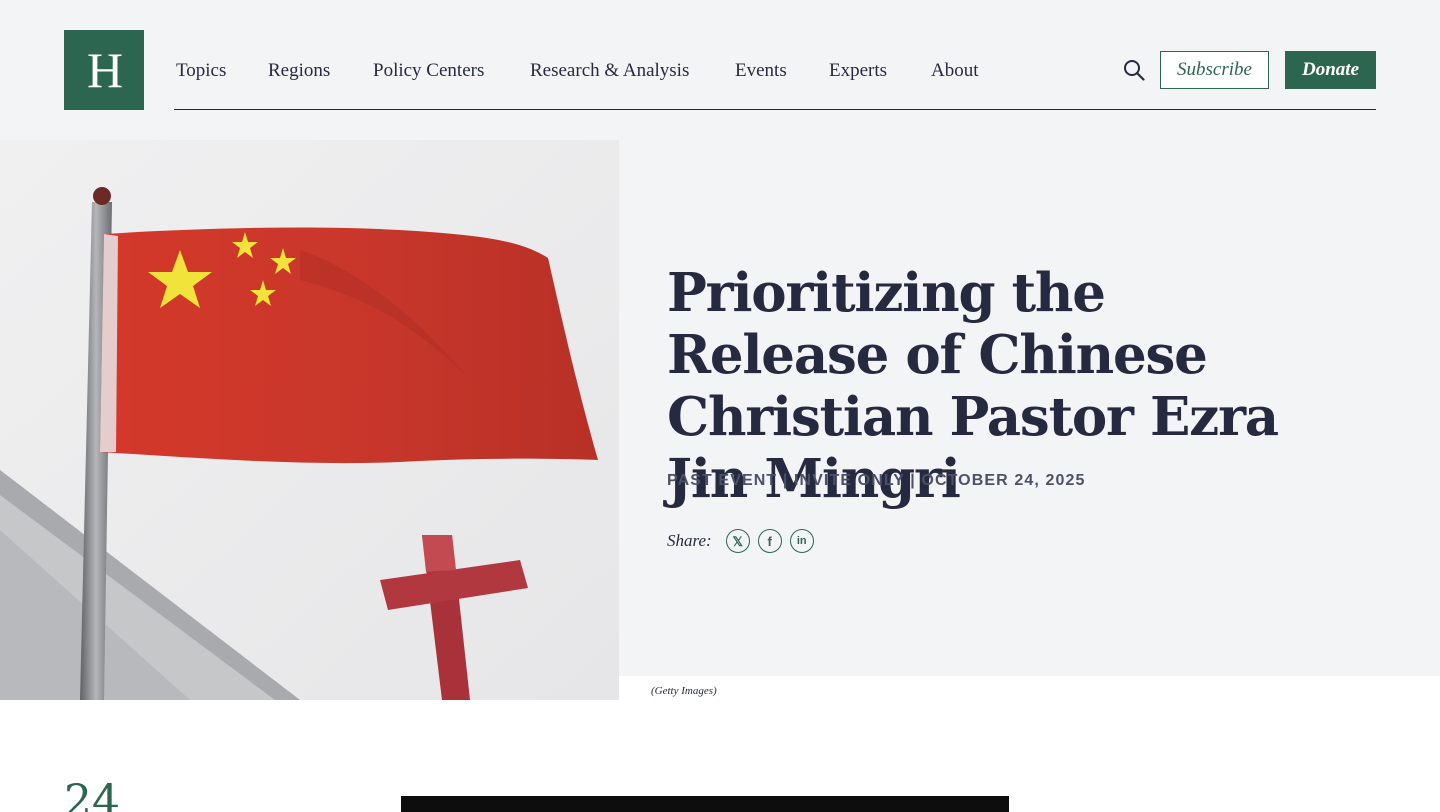 Image resolution: width=1440 pixels, height=812 pixels. What do you see at coordinates (705, 804) in the screenshot?
I see `video-player` at bounding box center [705, 804].